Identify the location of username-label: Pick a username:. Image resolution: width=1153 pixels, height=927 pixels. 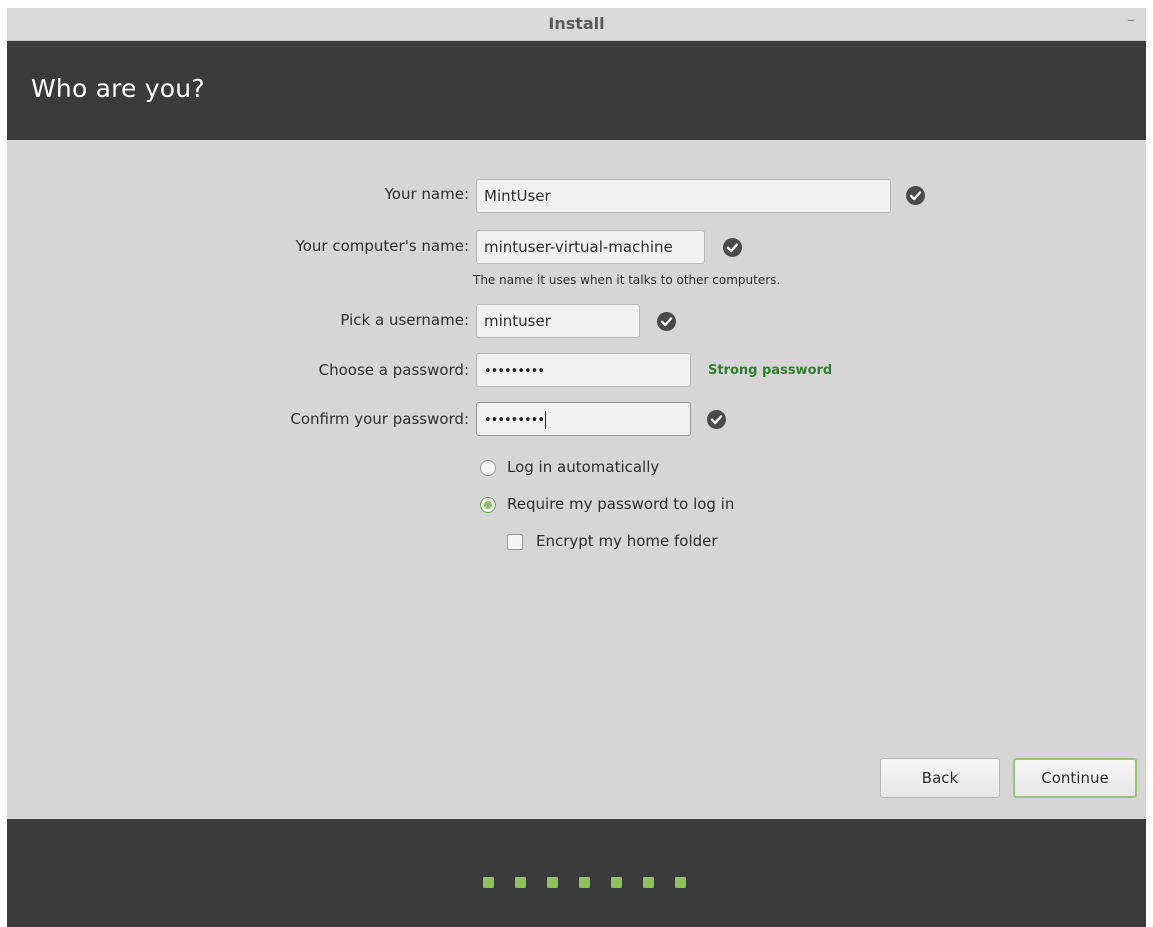
(404, 320).